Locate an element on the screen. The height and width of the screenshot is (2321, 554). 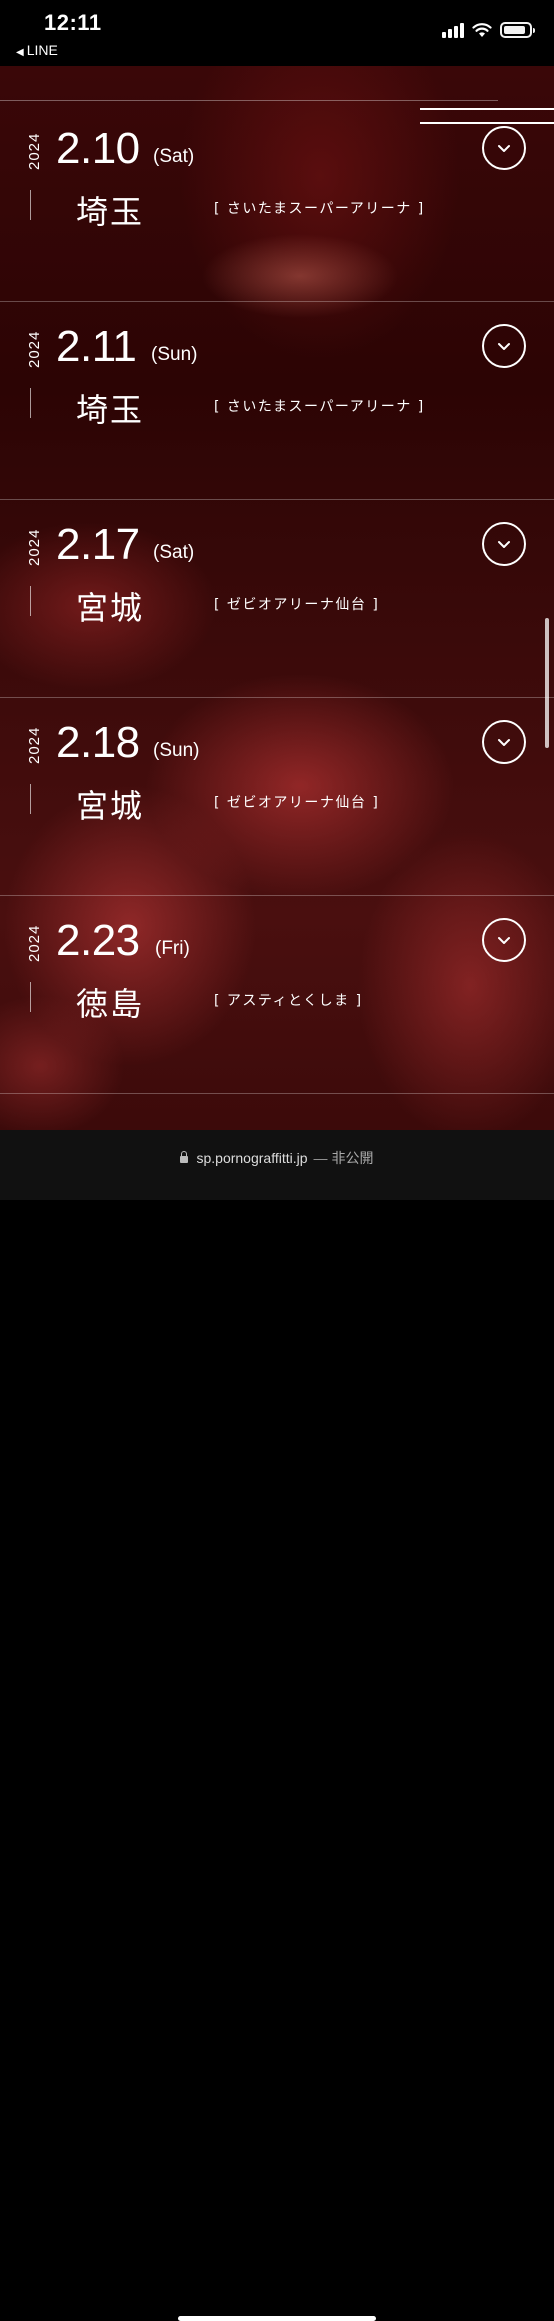
url-display: sp.pornograffitti.jp — 非公開 is located at coordinates (277, 1158).